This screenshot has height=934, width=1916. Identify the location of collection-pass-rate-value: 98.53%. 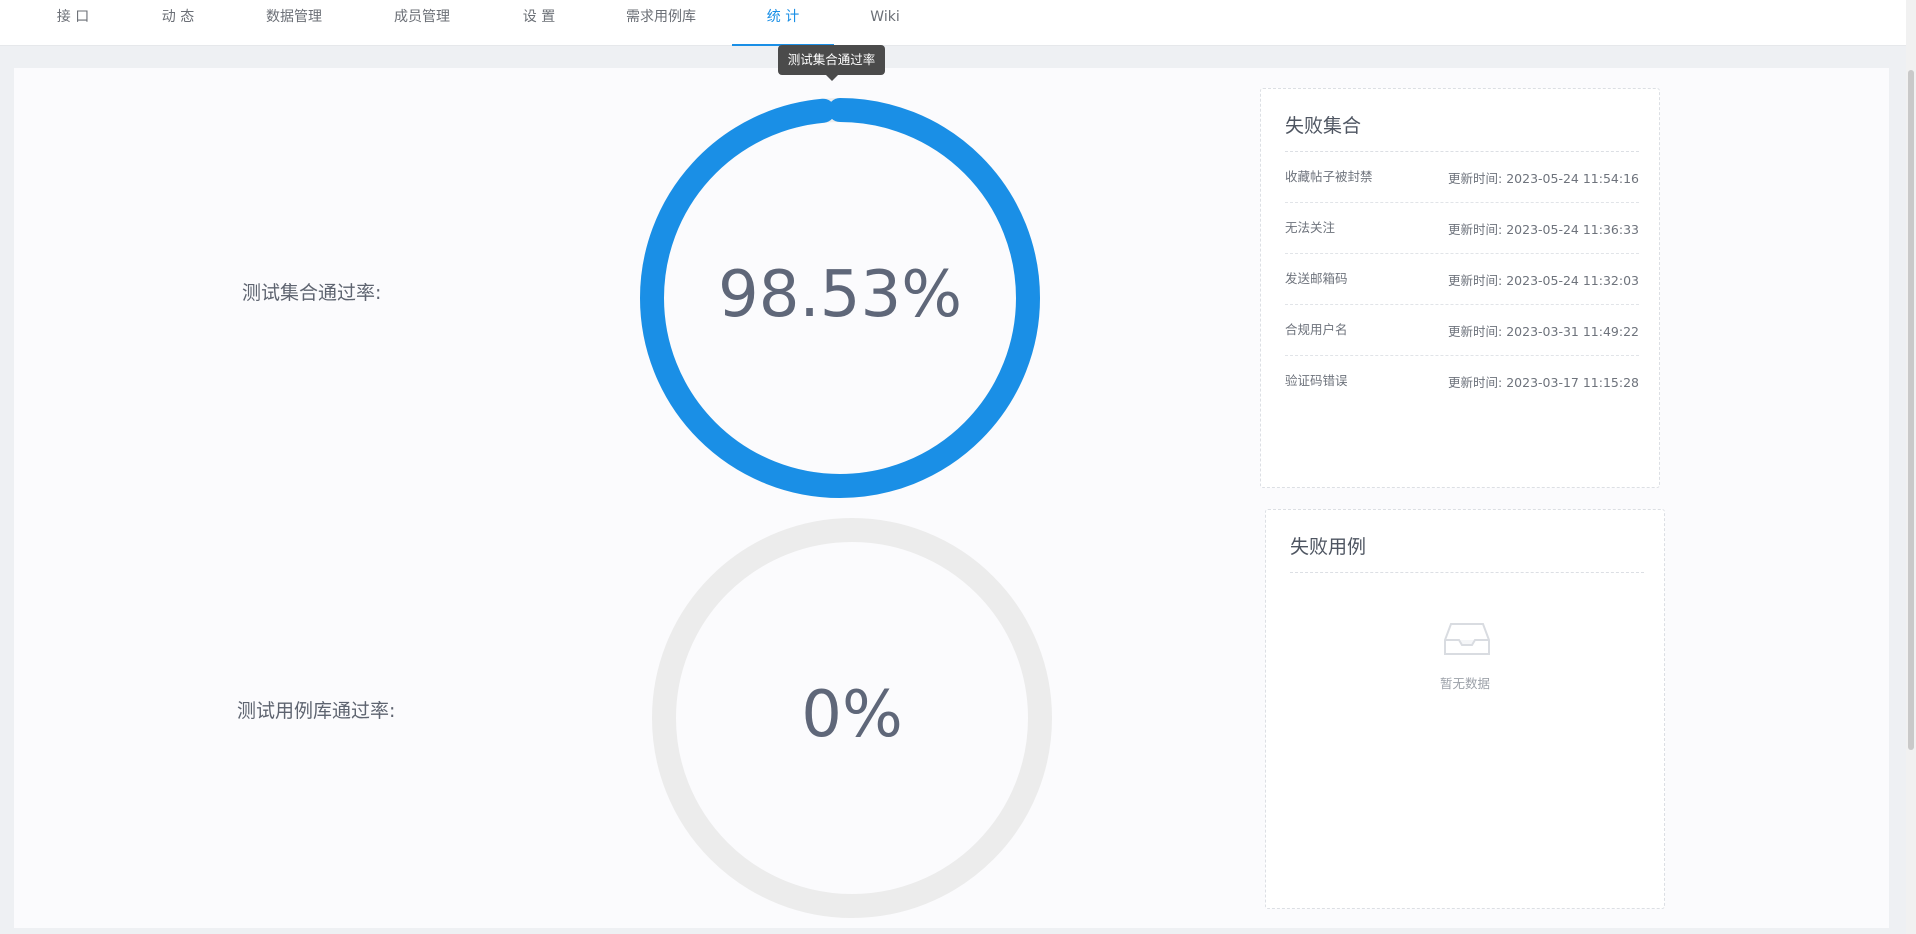
(840, 295).